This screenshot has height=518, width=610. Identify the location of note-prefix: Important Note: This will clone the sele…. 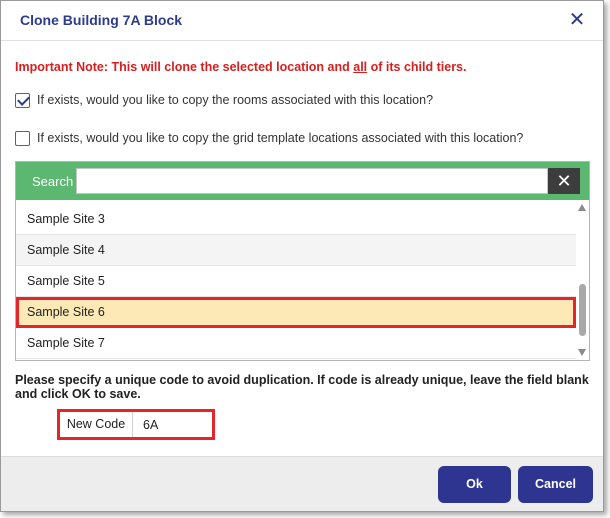
(184, 67).